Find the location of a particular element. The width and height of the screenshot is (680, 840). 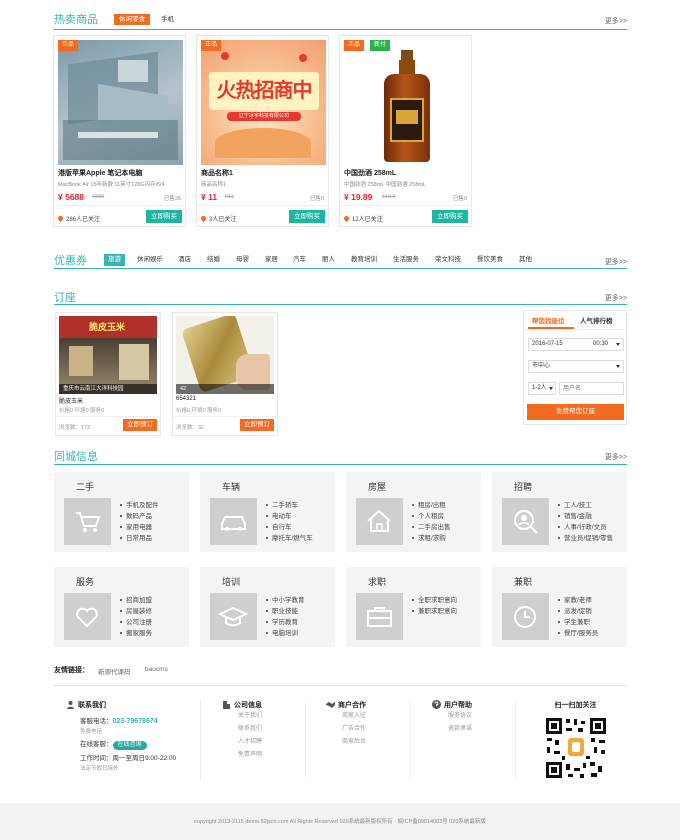

category-link: 求租/求购 is located at coordinates (431, 538).